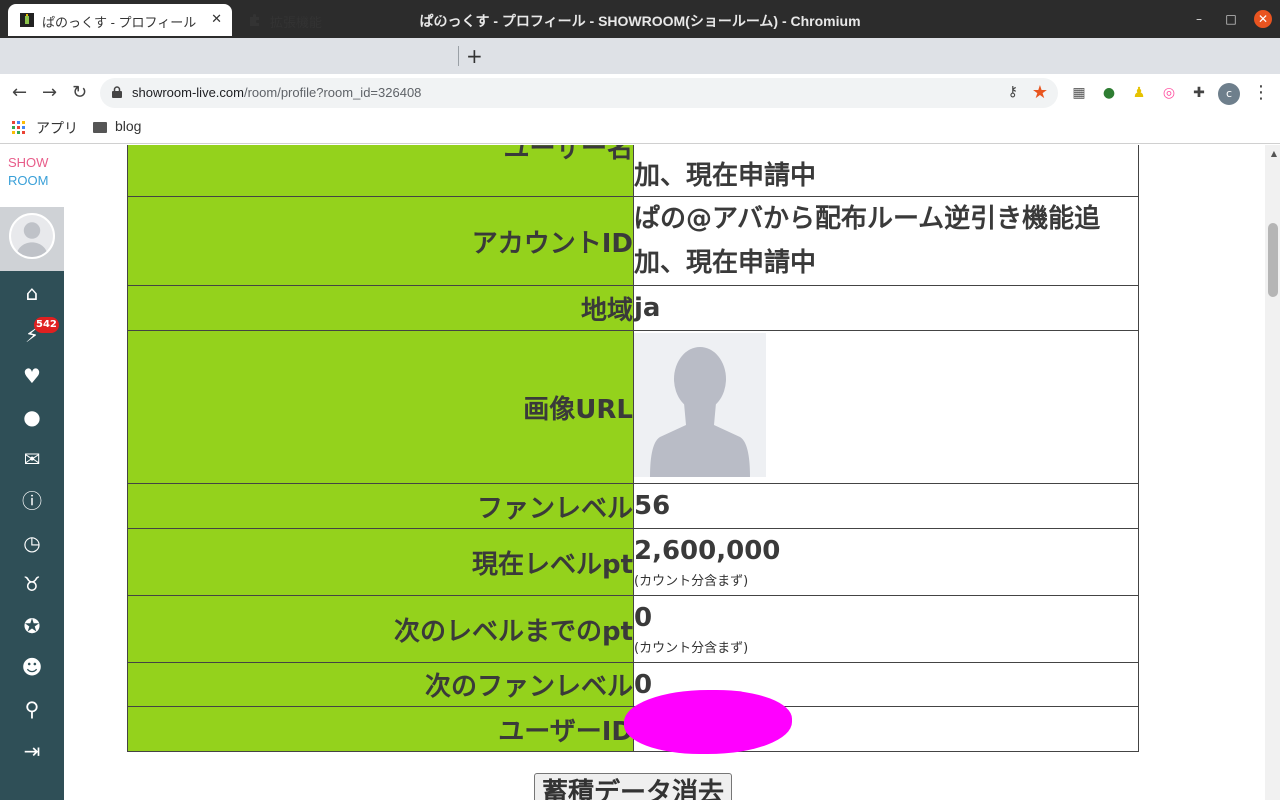 This screenshot has width=1280, height=800. I want to click on row-key-username: ユーザー名, so click(380, 171).